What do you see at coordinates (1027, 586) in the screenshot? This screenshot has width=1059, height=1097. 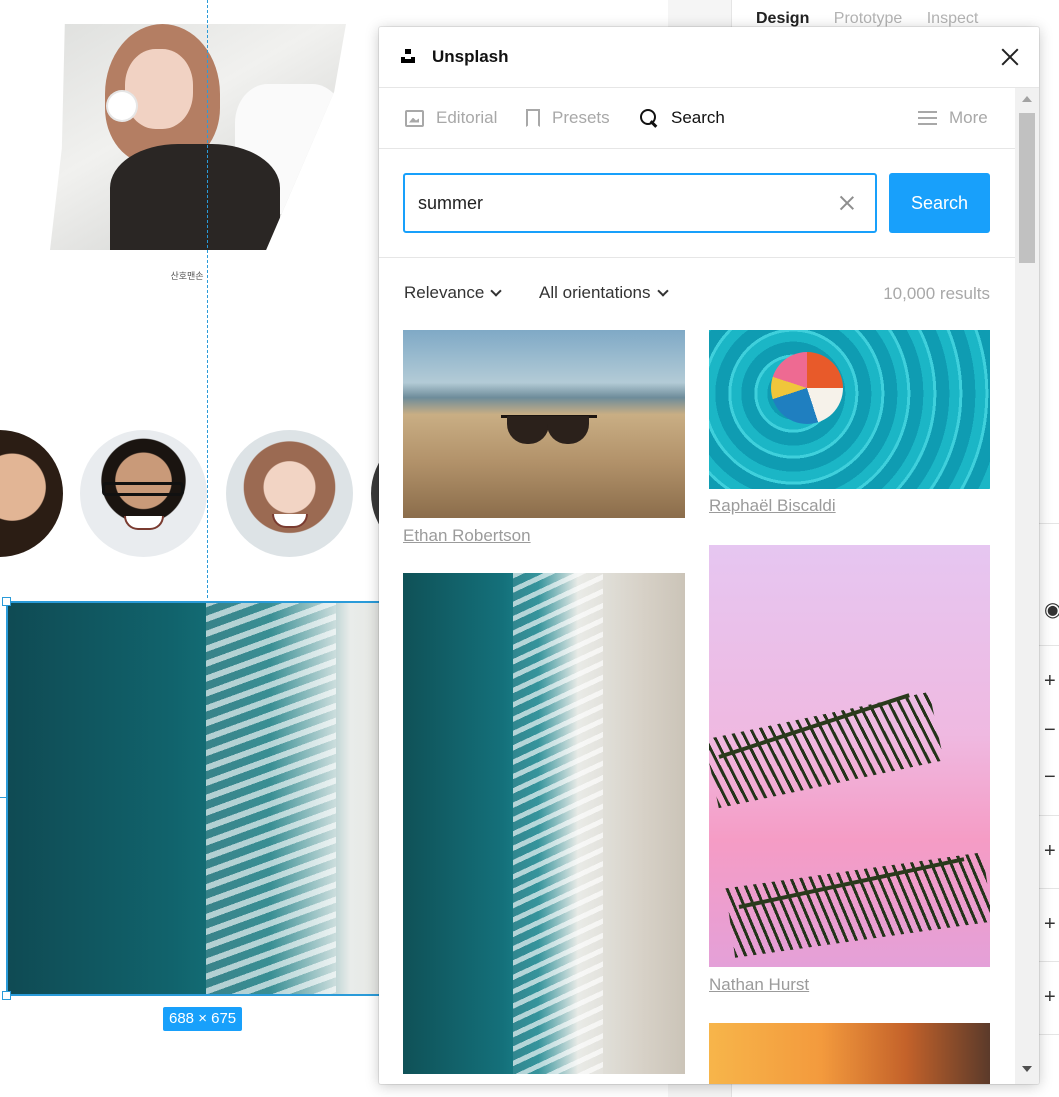 I see `scrollbar` at bounding box center [1027, 586].